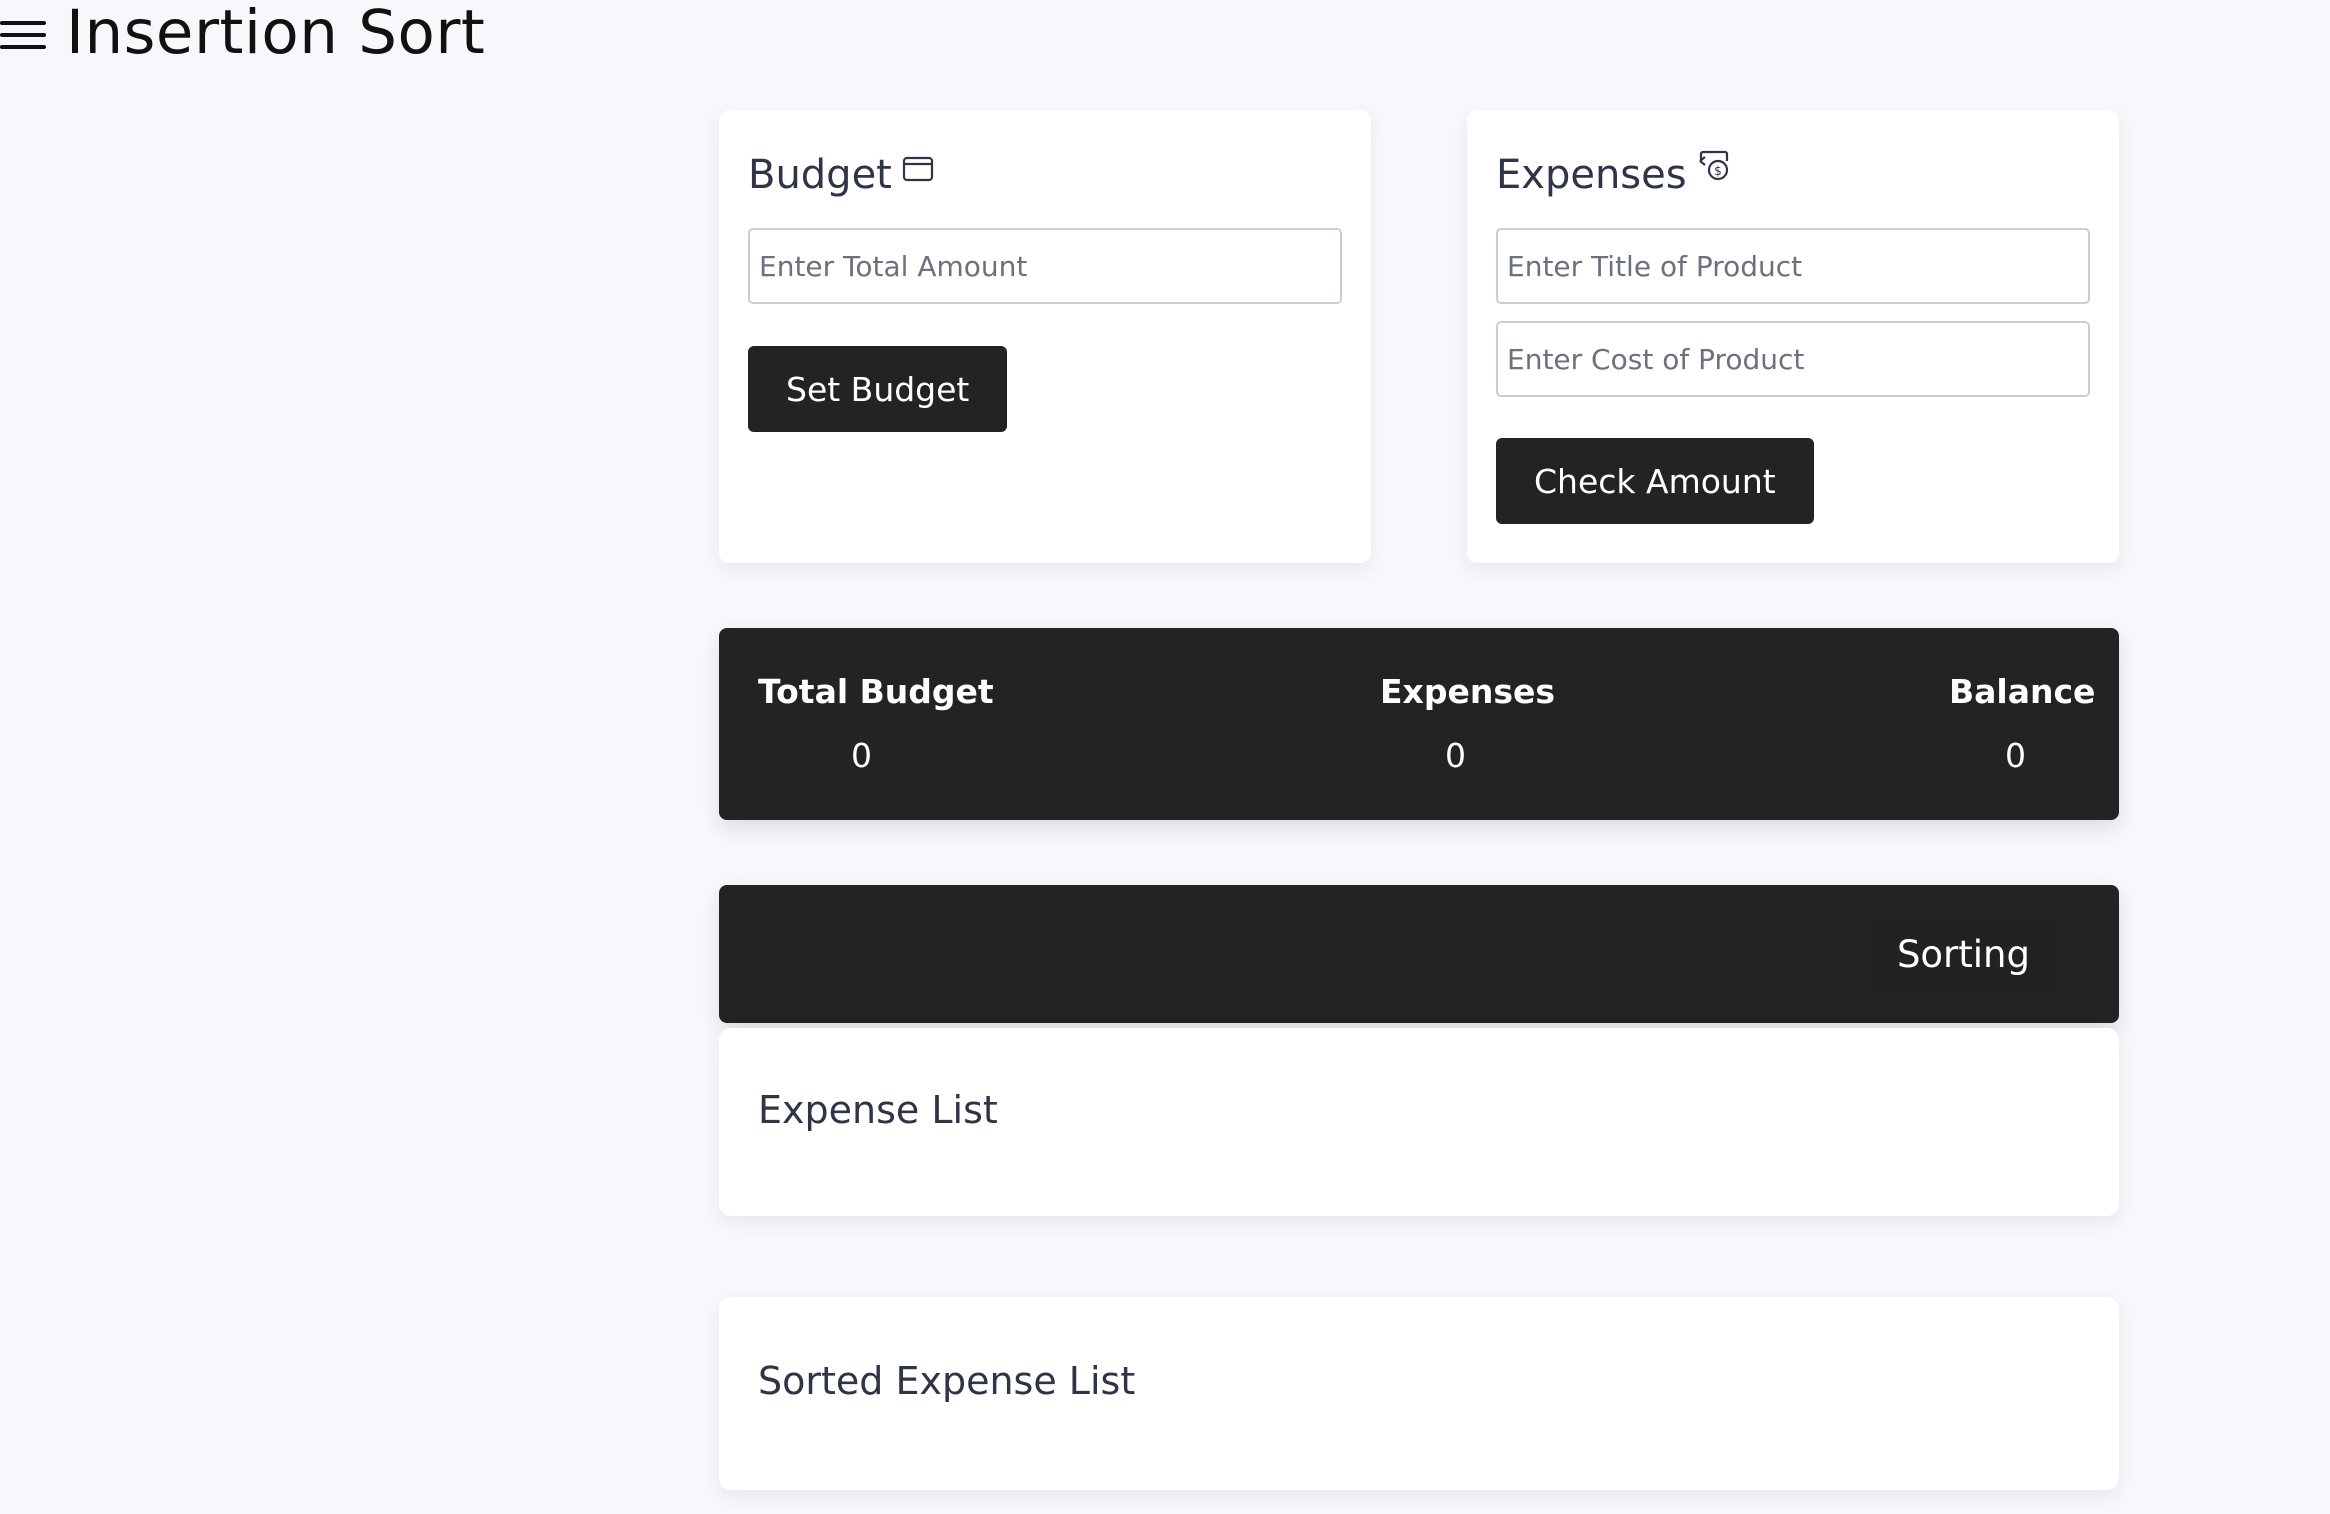 This screenshot has width=2330, height=1514. What do you see at coordinates (1455, 755) in the screenshot?
I see `expenses-summary-value: 0` at bounding box center [1455, 755].